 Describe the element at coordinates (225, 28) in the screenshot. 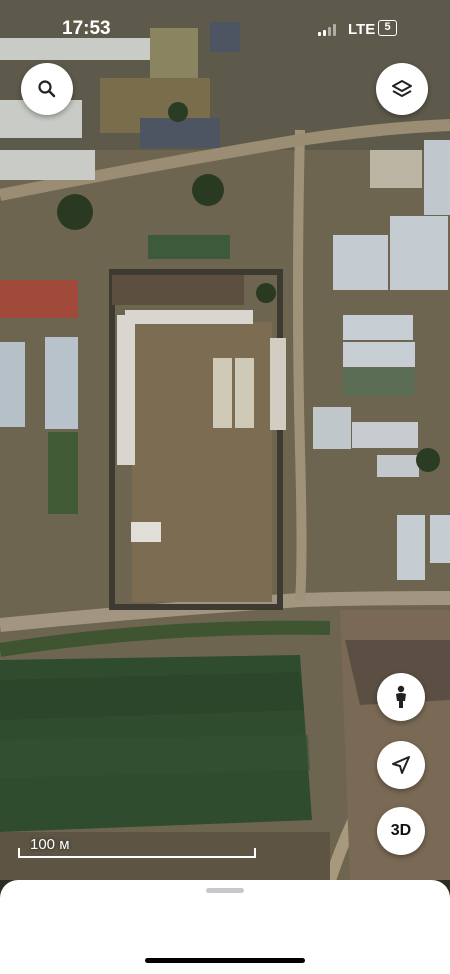

I see `status-bar: 17:53 LTE 5` at that location.